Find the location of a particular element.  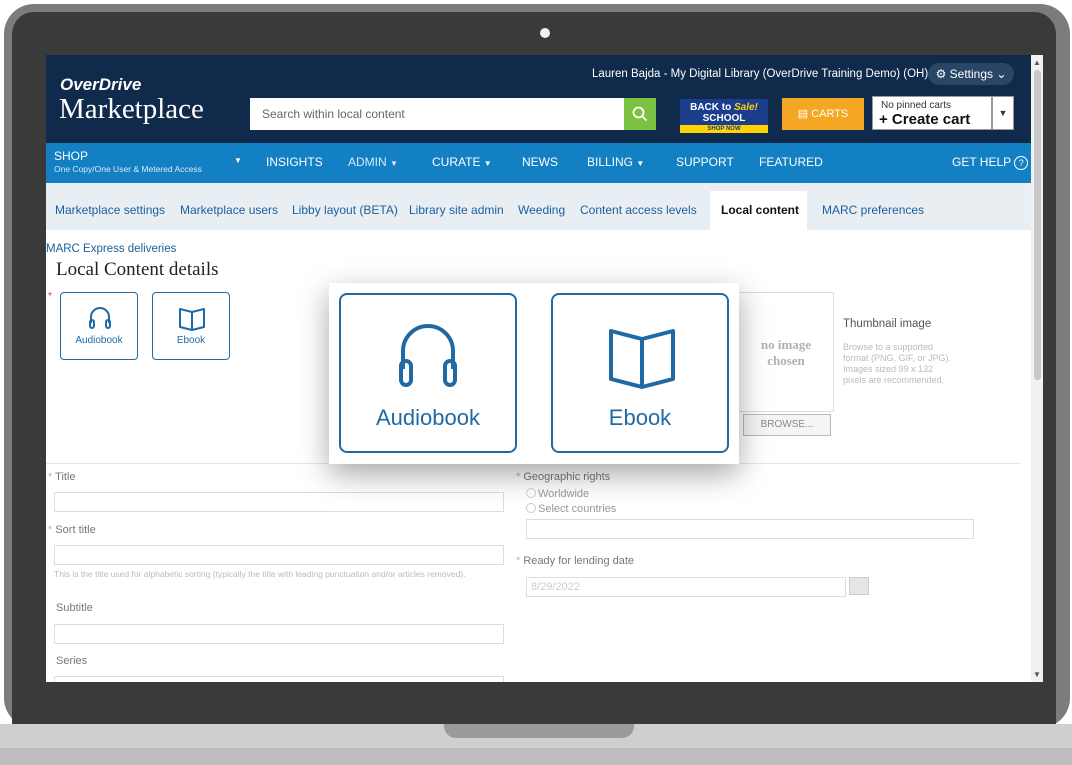

marc-express-link: MARC Express deliveries is located at coordinates (111, 249).